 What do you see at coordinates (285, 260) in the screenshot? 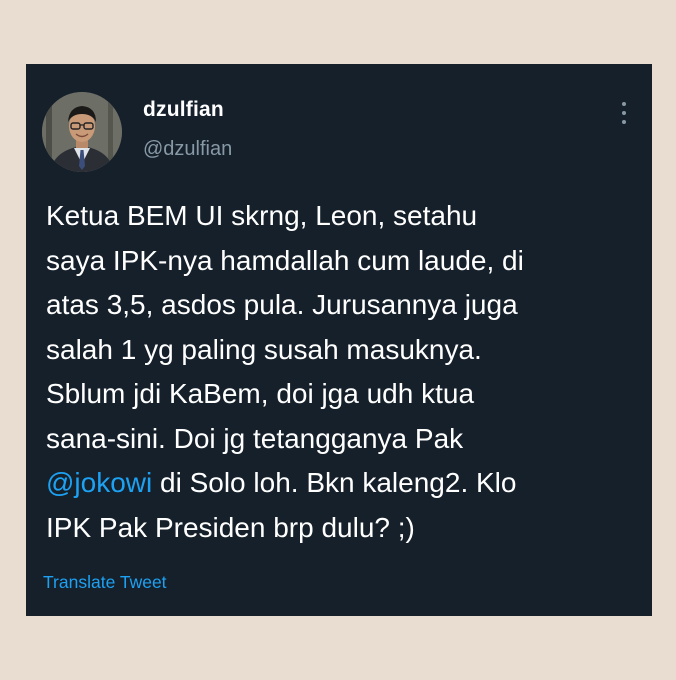
I see `tweet-line: saya IPK-nya hamdallah cum laude, di` at bounding box center [285, 260].